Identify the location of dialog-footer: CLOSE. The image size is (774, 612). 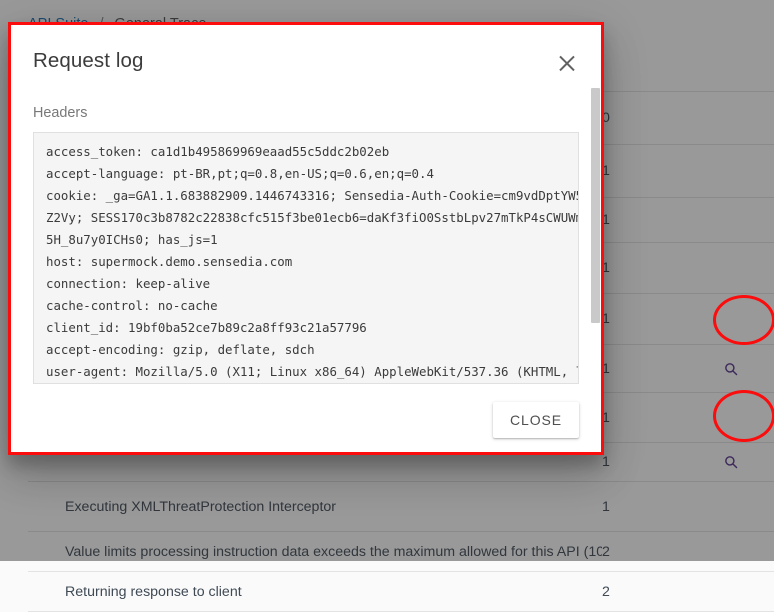
(306, 427).